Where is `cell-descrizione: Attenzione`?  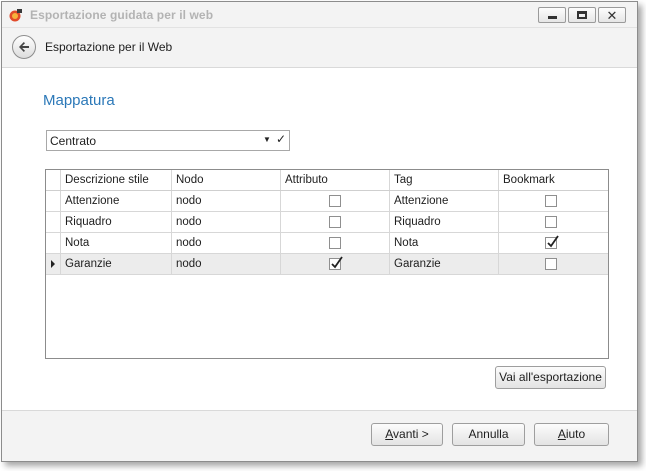
cell-descrizione: Attenzione is located at coordinates (115, 201).